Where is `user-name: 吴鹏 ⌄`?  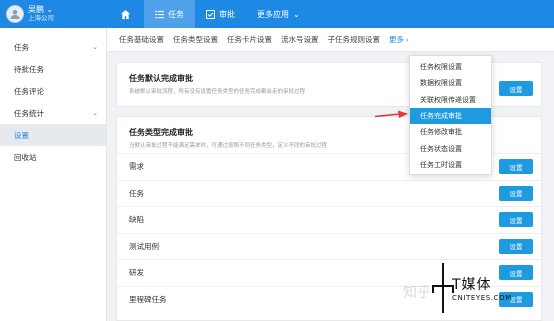 user-name: 吴鹏 ⌄ is located at coordinates (40, 9).